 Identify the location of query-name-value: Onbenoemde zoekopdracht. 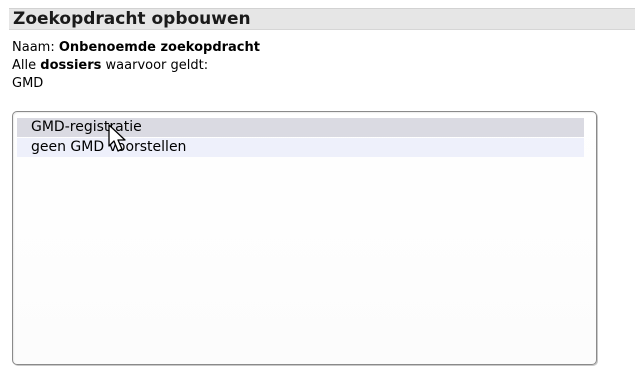
(159, 47).